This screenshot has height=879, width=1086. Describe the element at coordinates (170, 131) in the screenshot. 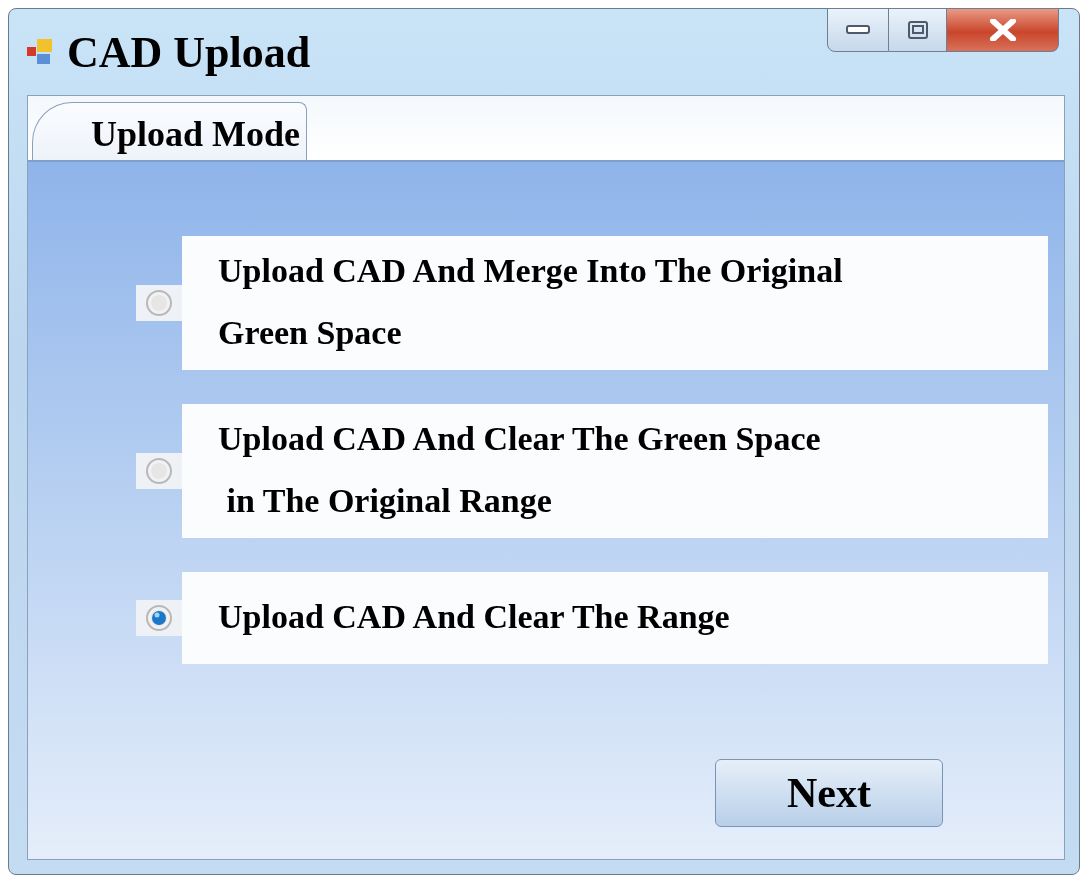

I see `tab: Upload Mode` at that location.